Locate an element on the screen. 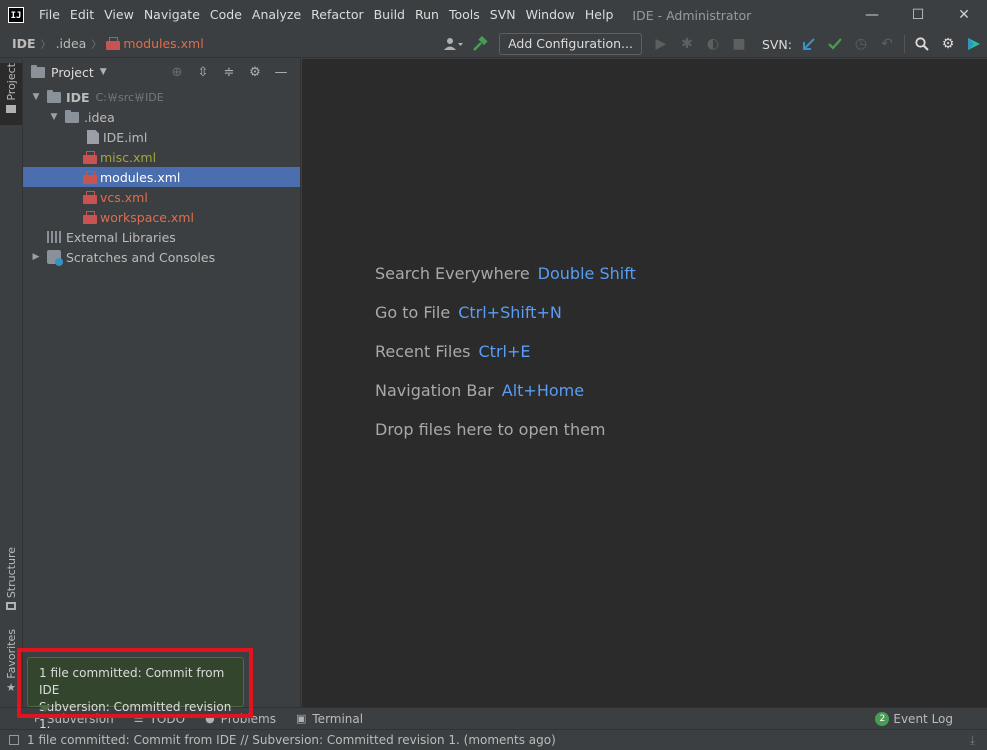 Image resolution: width=987 pixels, height=750 pixels. minimize-button: — is located at coordinates (872, 15).